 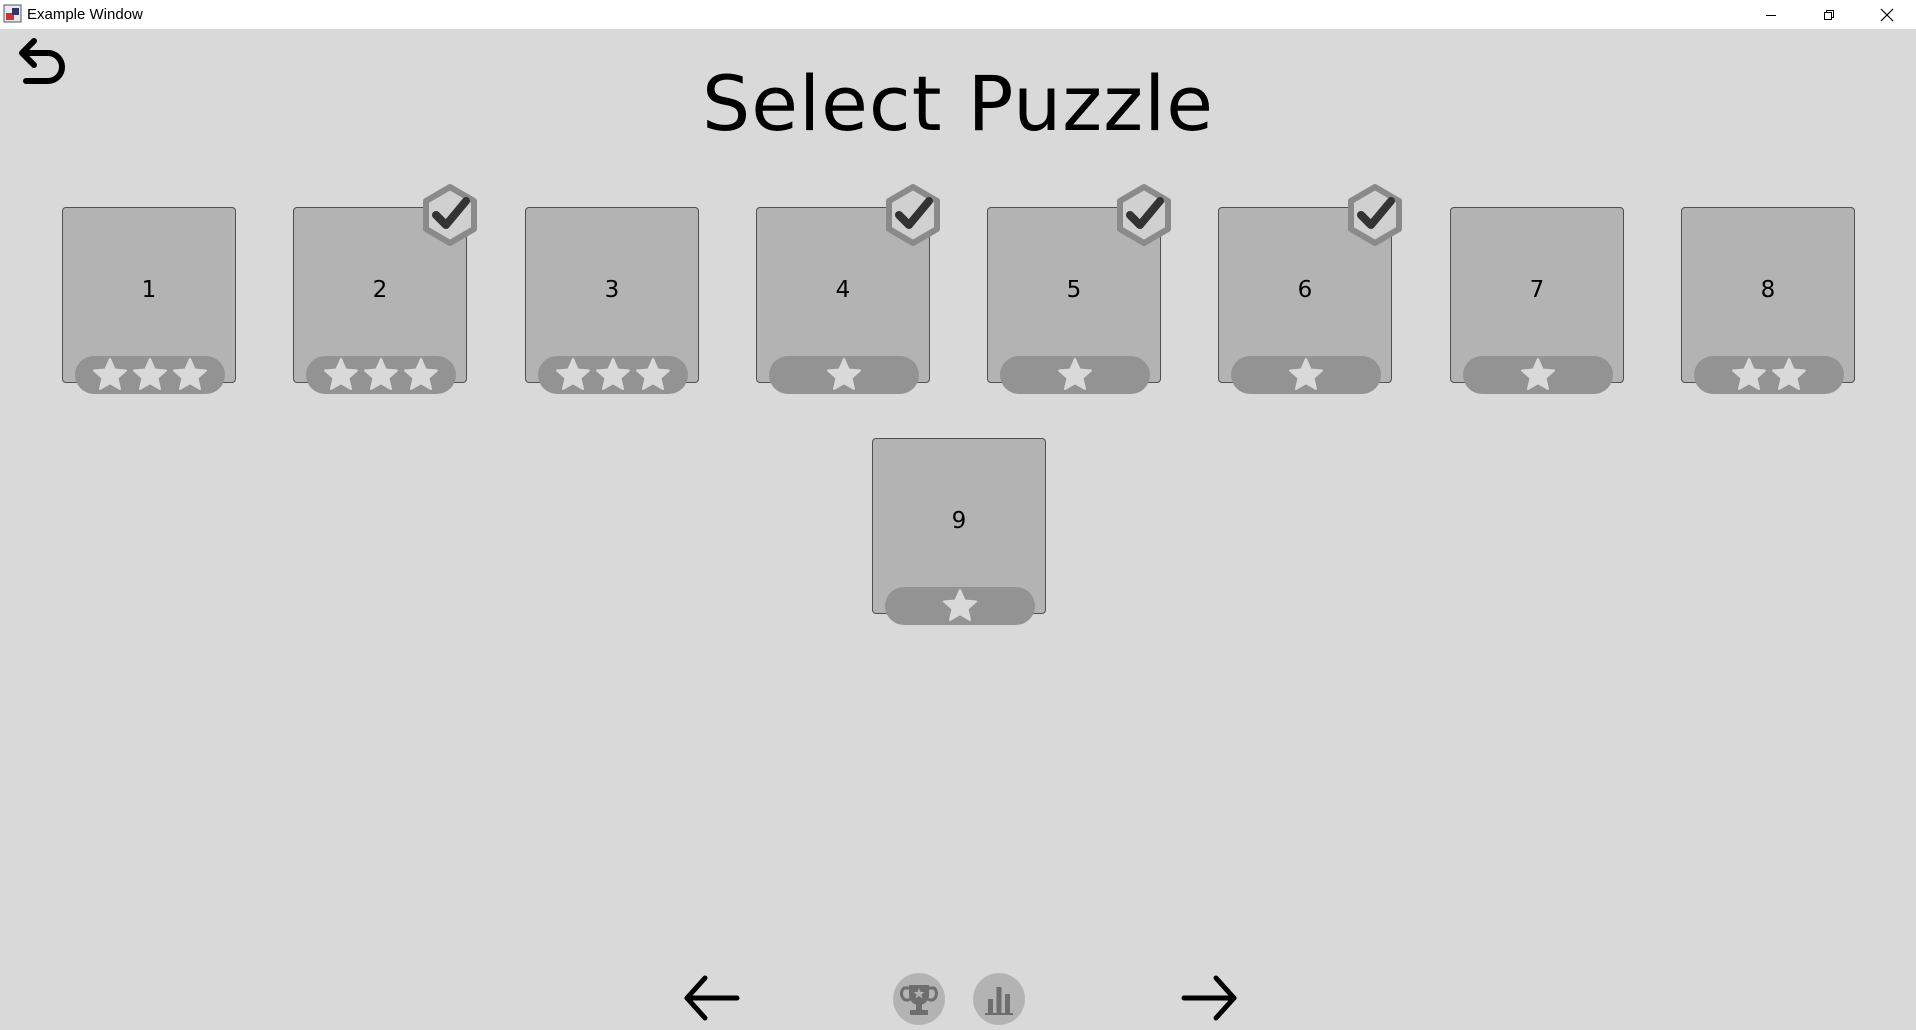 What do you see at coordinates (959, 521) in the screenshot?
I see `puzzle-number: 9` at bounding box center [959, 521].